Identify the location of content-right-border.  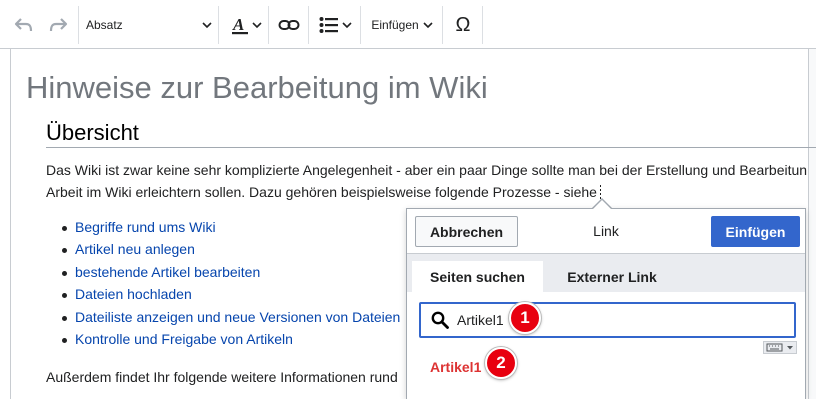
(812, 224).